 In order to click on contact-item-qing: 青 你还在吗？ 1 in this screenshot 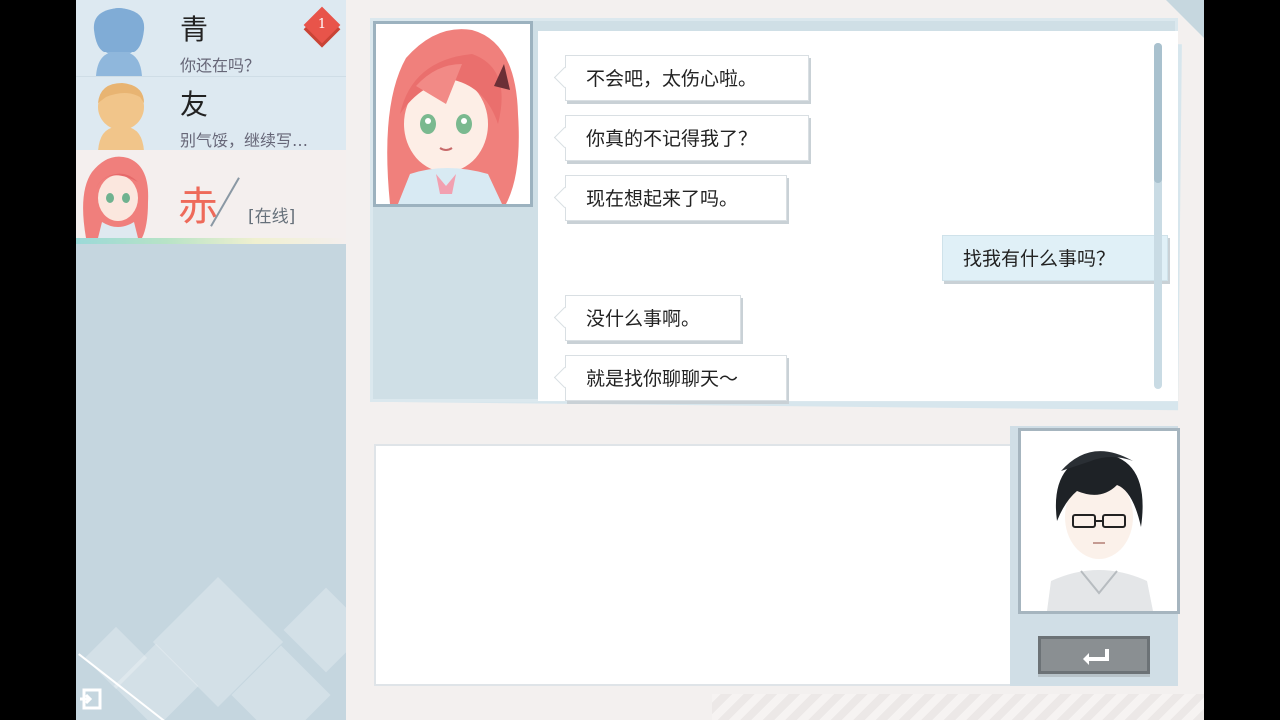, I will do `click(211, 38)`.